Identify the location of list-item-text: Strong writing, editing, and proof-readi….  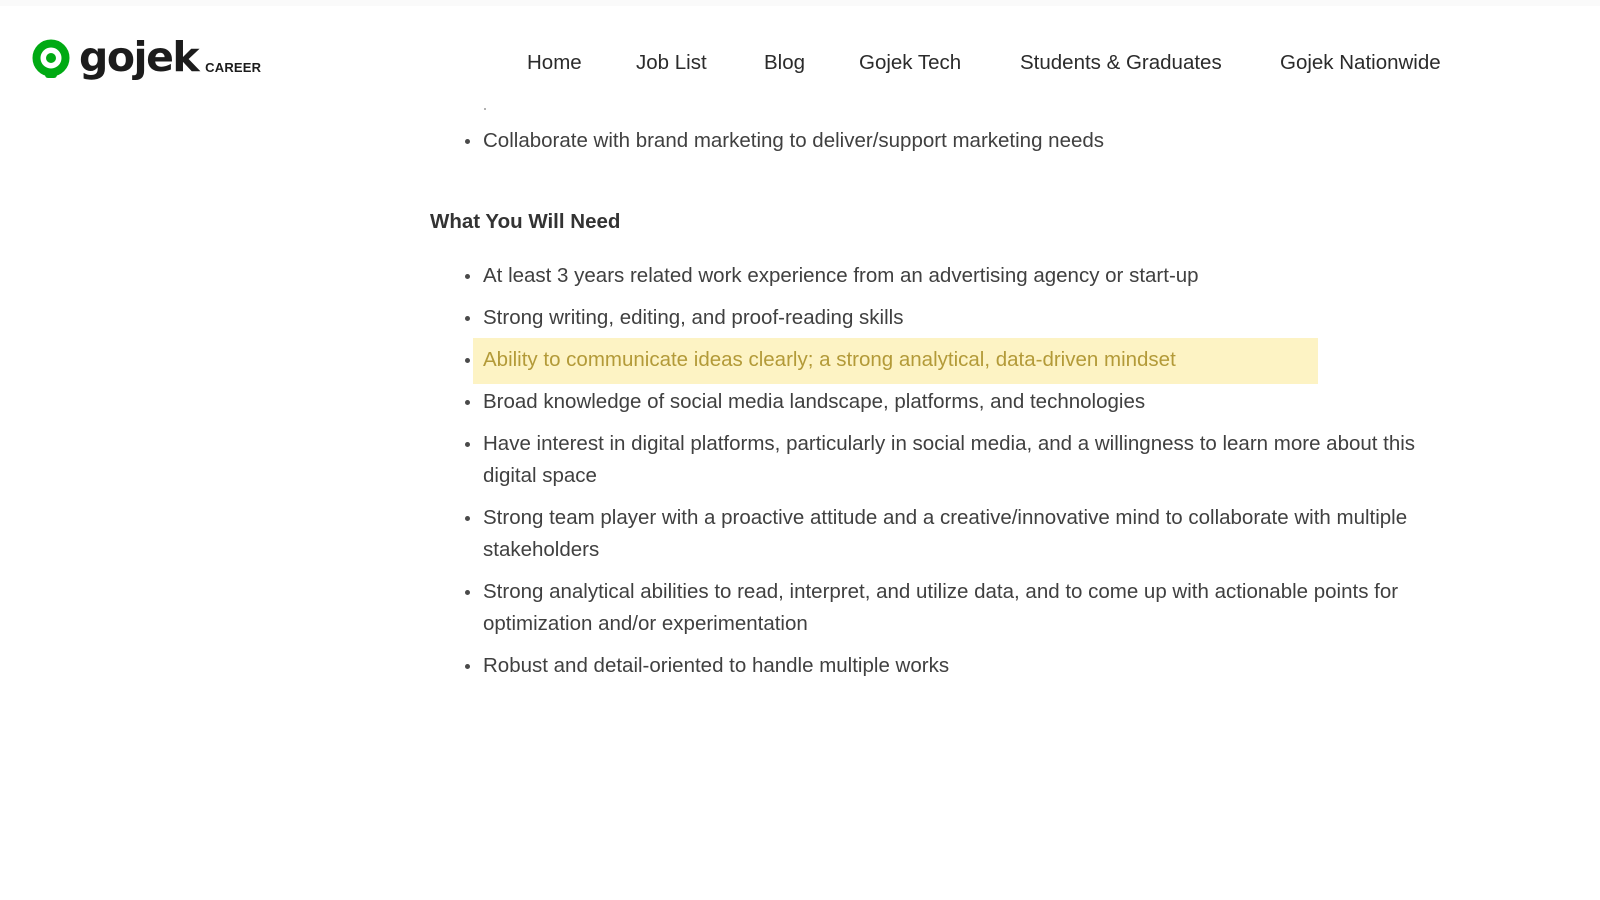
(693, 317).